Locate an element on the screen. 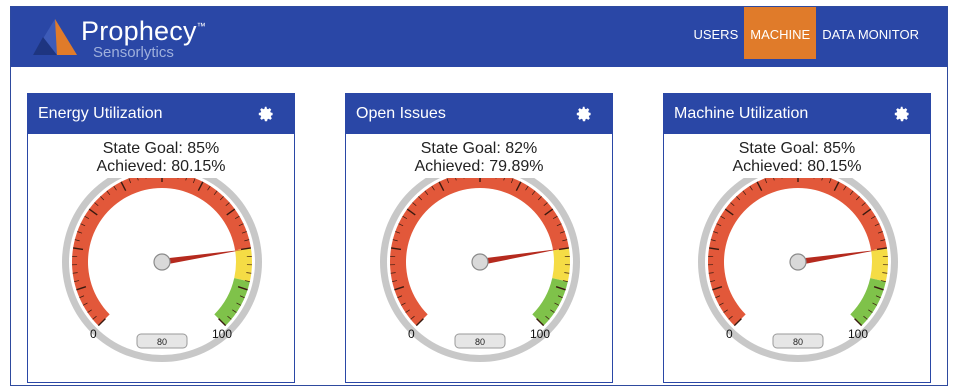 The width and height of the screenshot is (956, 388). card-header: Energy Utilization is located at coordinates (161, 114).